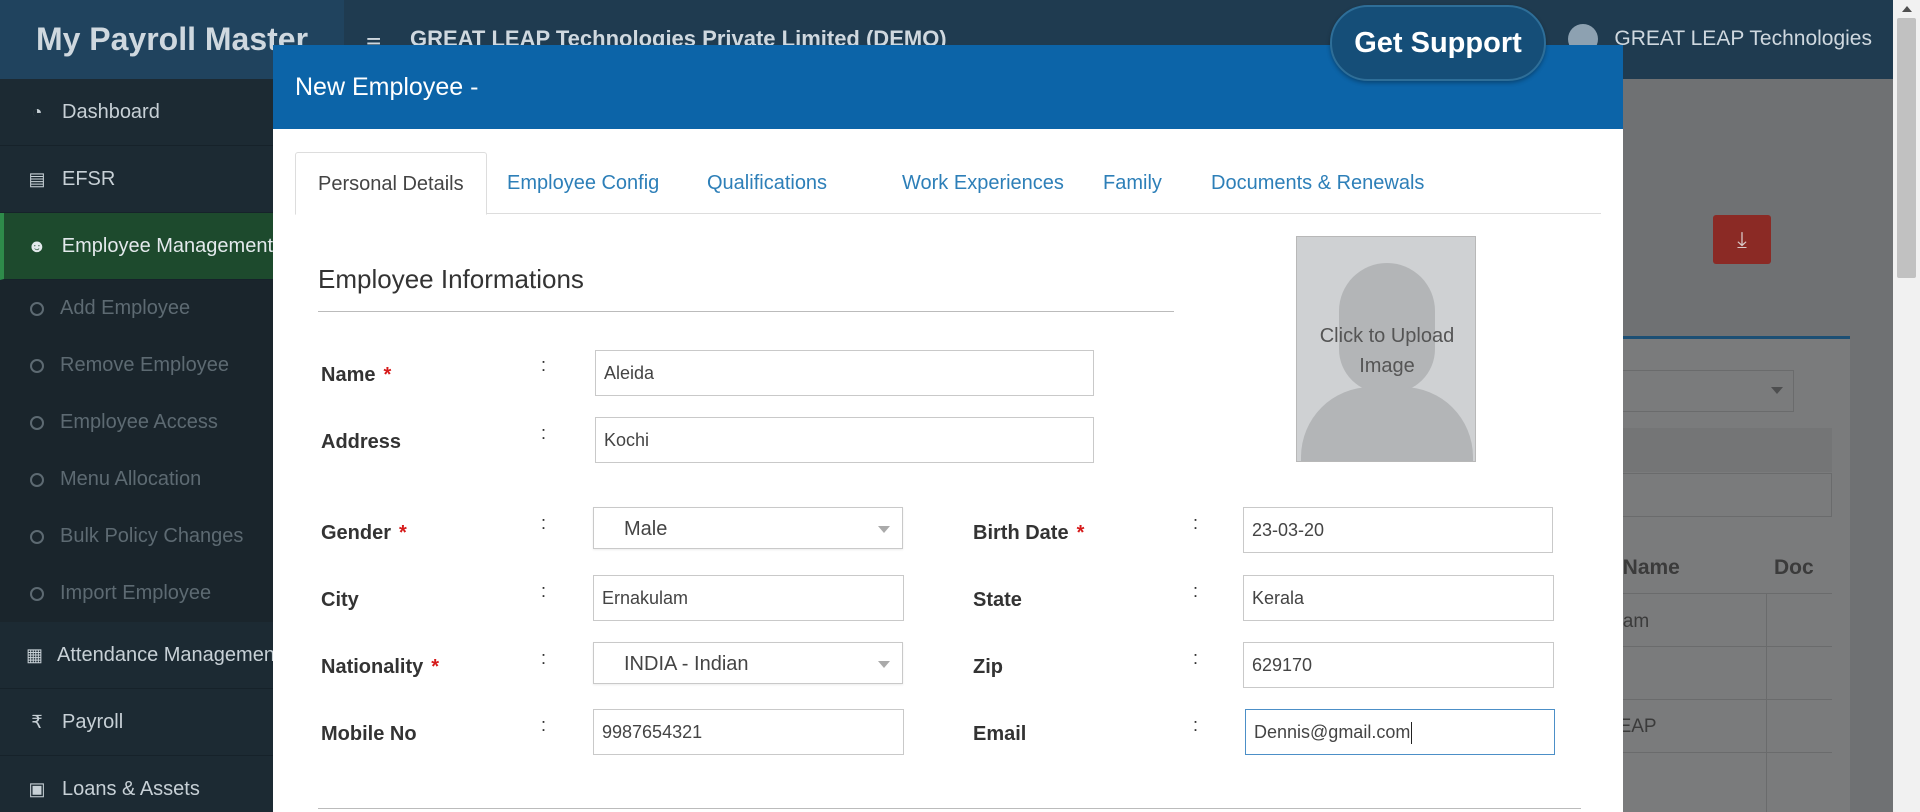  Describe the element at coordinates (35, 654) in the screenshot. I see `calendar-icon: ▦` at that location.